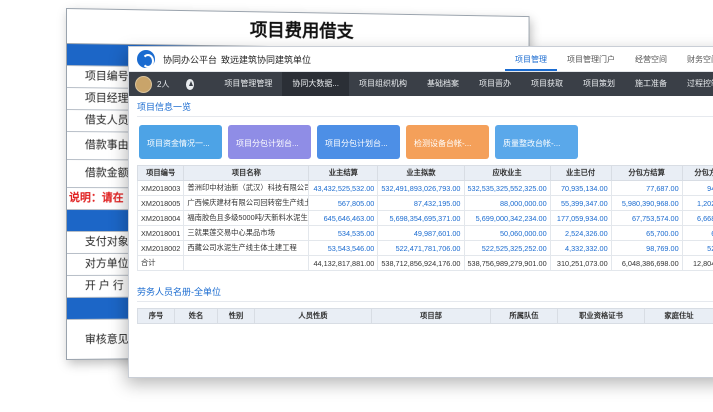 Image resolution: width=713 pixels, height=412 pixels. I want to click on tab-finance-space: 财务空间, so click(695, 59).